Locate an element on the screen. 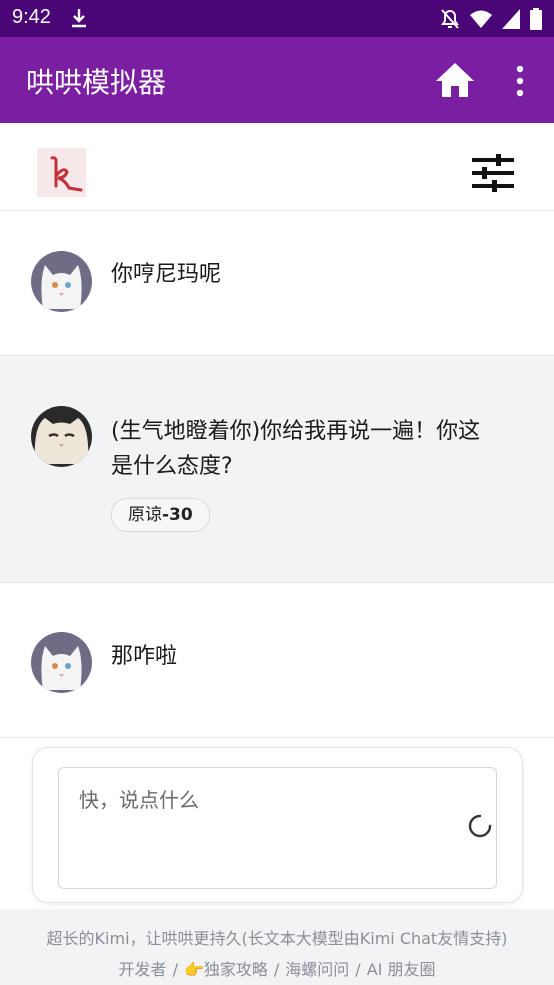  status-icons is located at coordinates (491, 21).